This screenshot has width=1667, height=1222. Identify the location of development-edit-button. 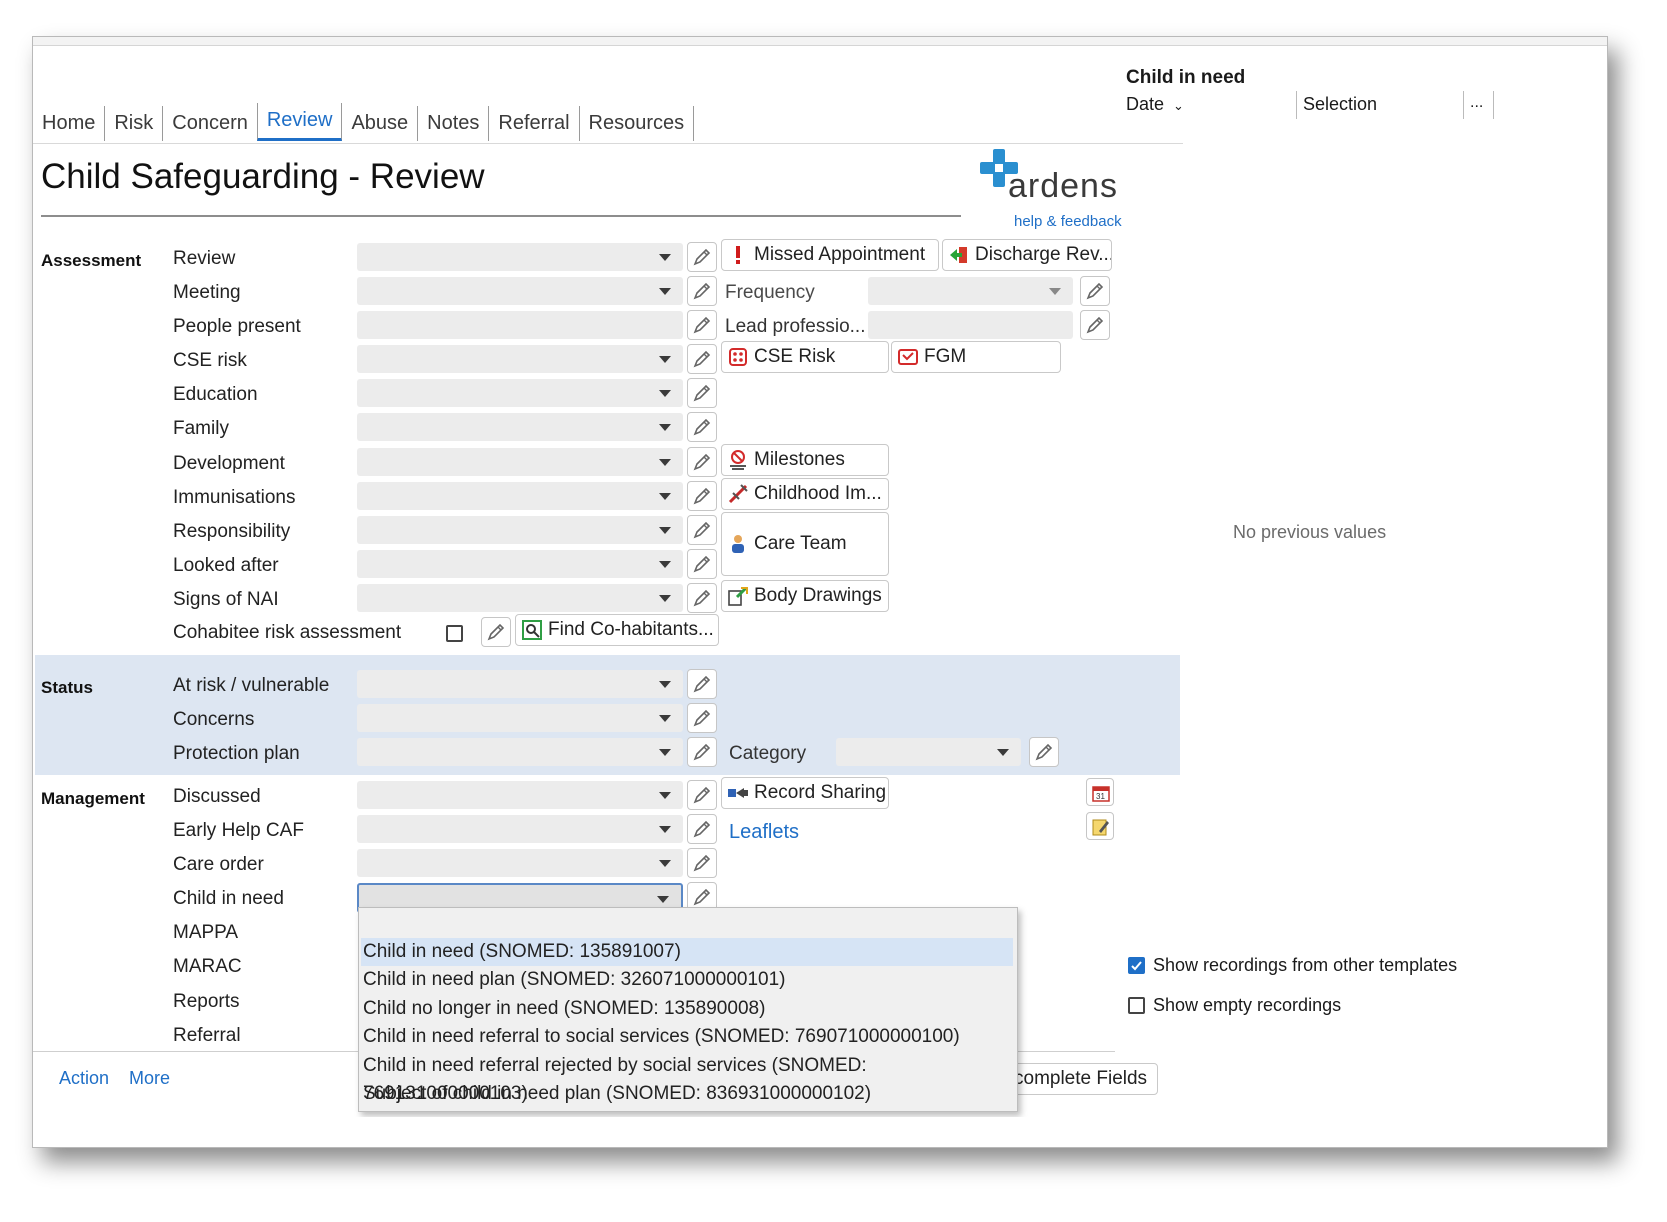
(702, 462).